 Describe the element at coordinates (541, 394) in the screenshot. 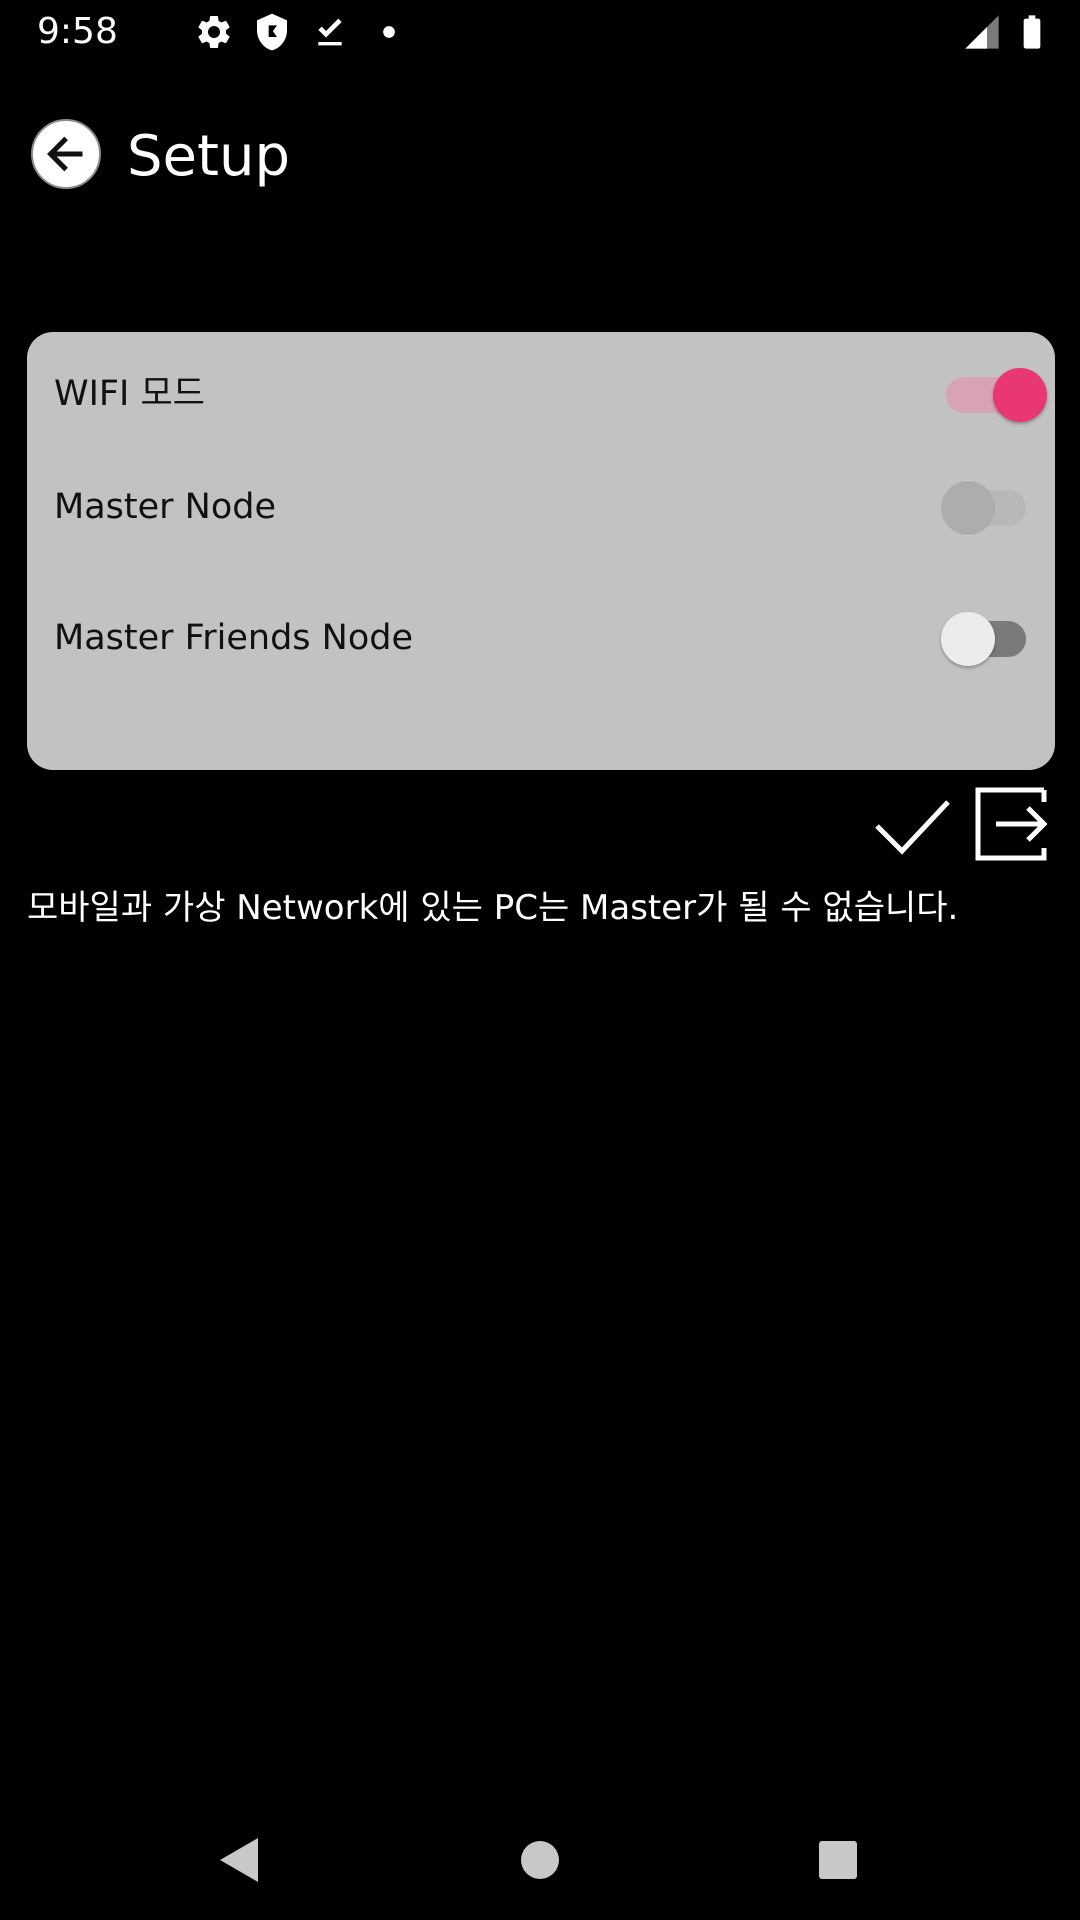

I see `setting-row-wifi-mode: WIFI 모드` at that location.